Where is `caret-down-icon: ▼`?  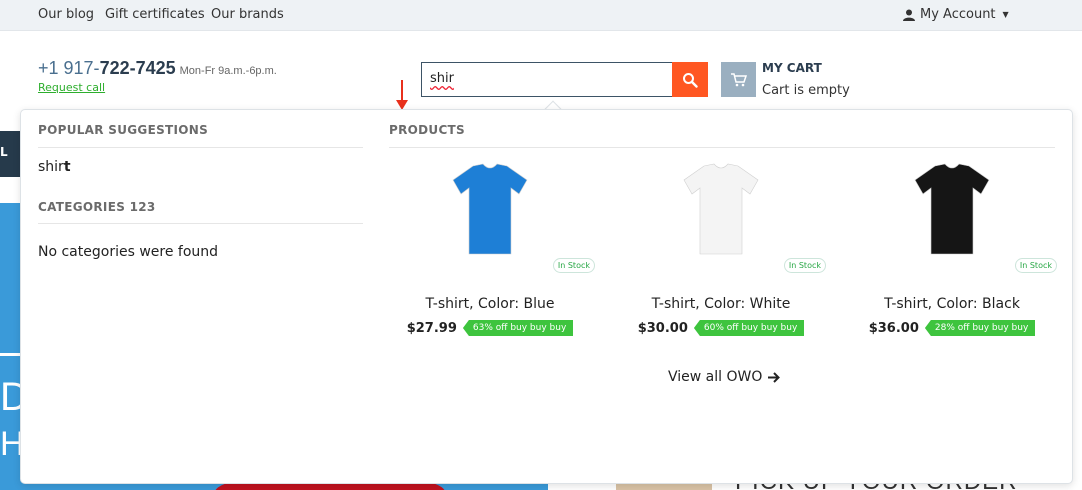
caret-down-icon: ▼ is located at coordinates (1005, 14).